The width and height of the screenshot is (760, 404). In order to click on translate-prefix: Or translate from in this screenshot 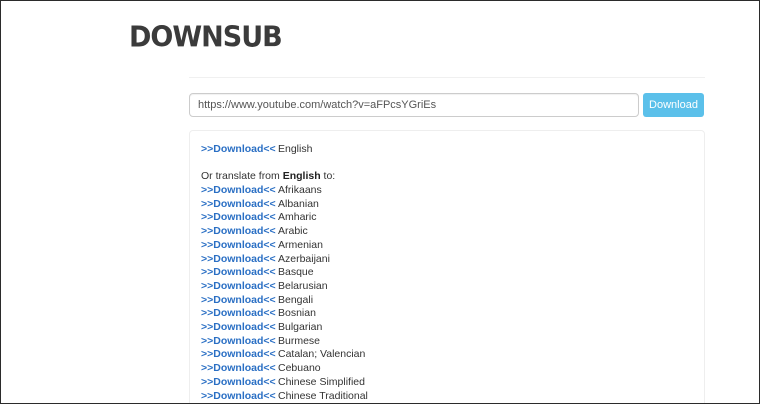, I will do `click(242, 176)`.